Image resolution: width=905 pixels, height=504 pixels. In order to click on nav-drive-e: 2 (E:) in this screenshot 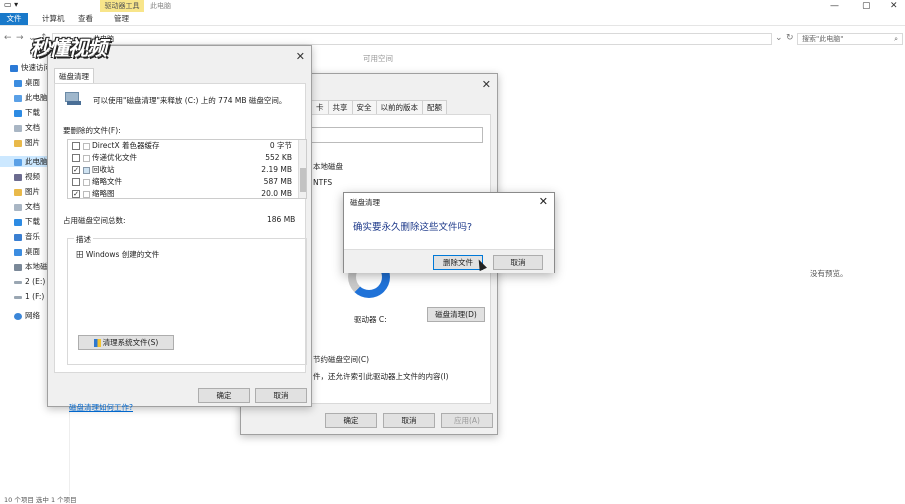, I will do `click(29, 281)`.